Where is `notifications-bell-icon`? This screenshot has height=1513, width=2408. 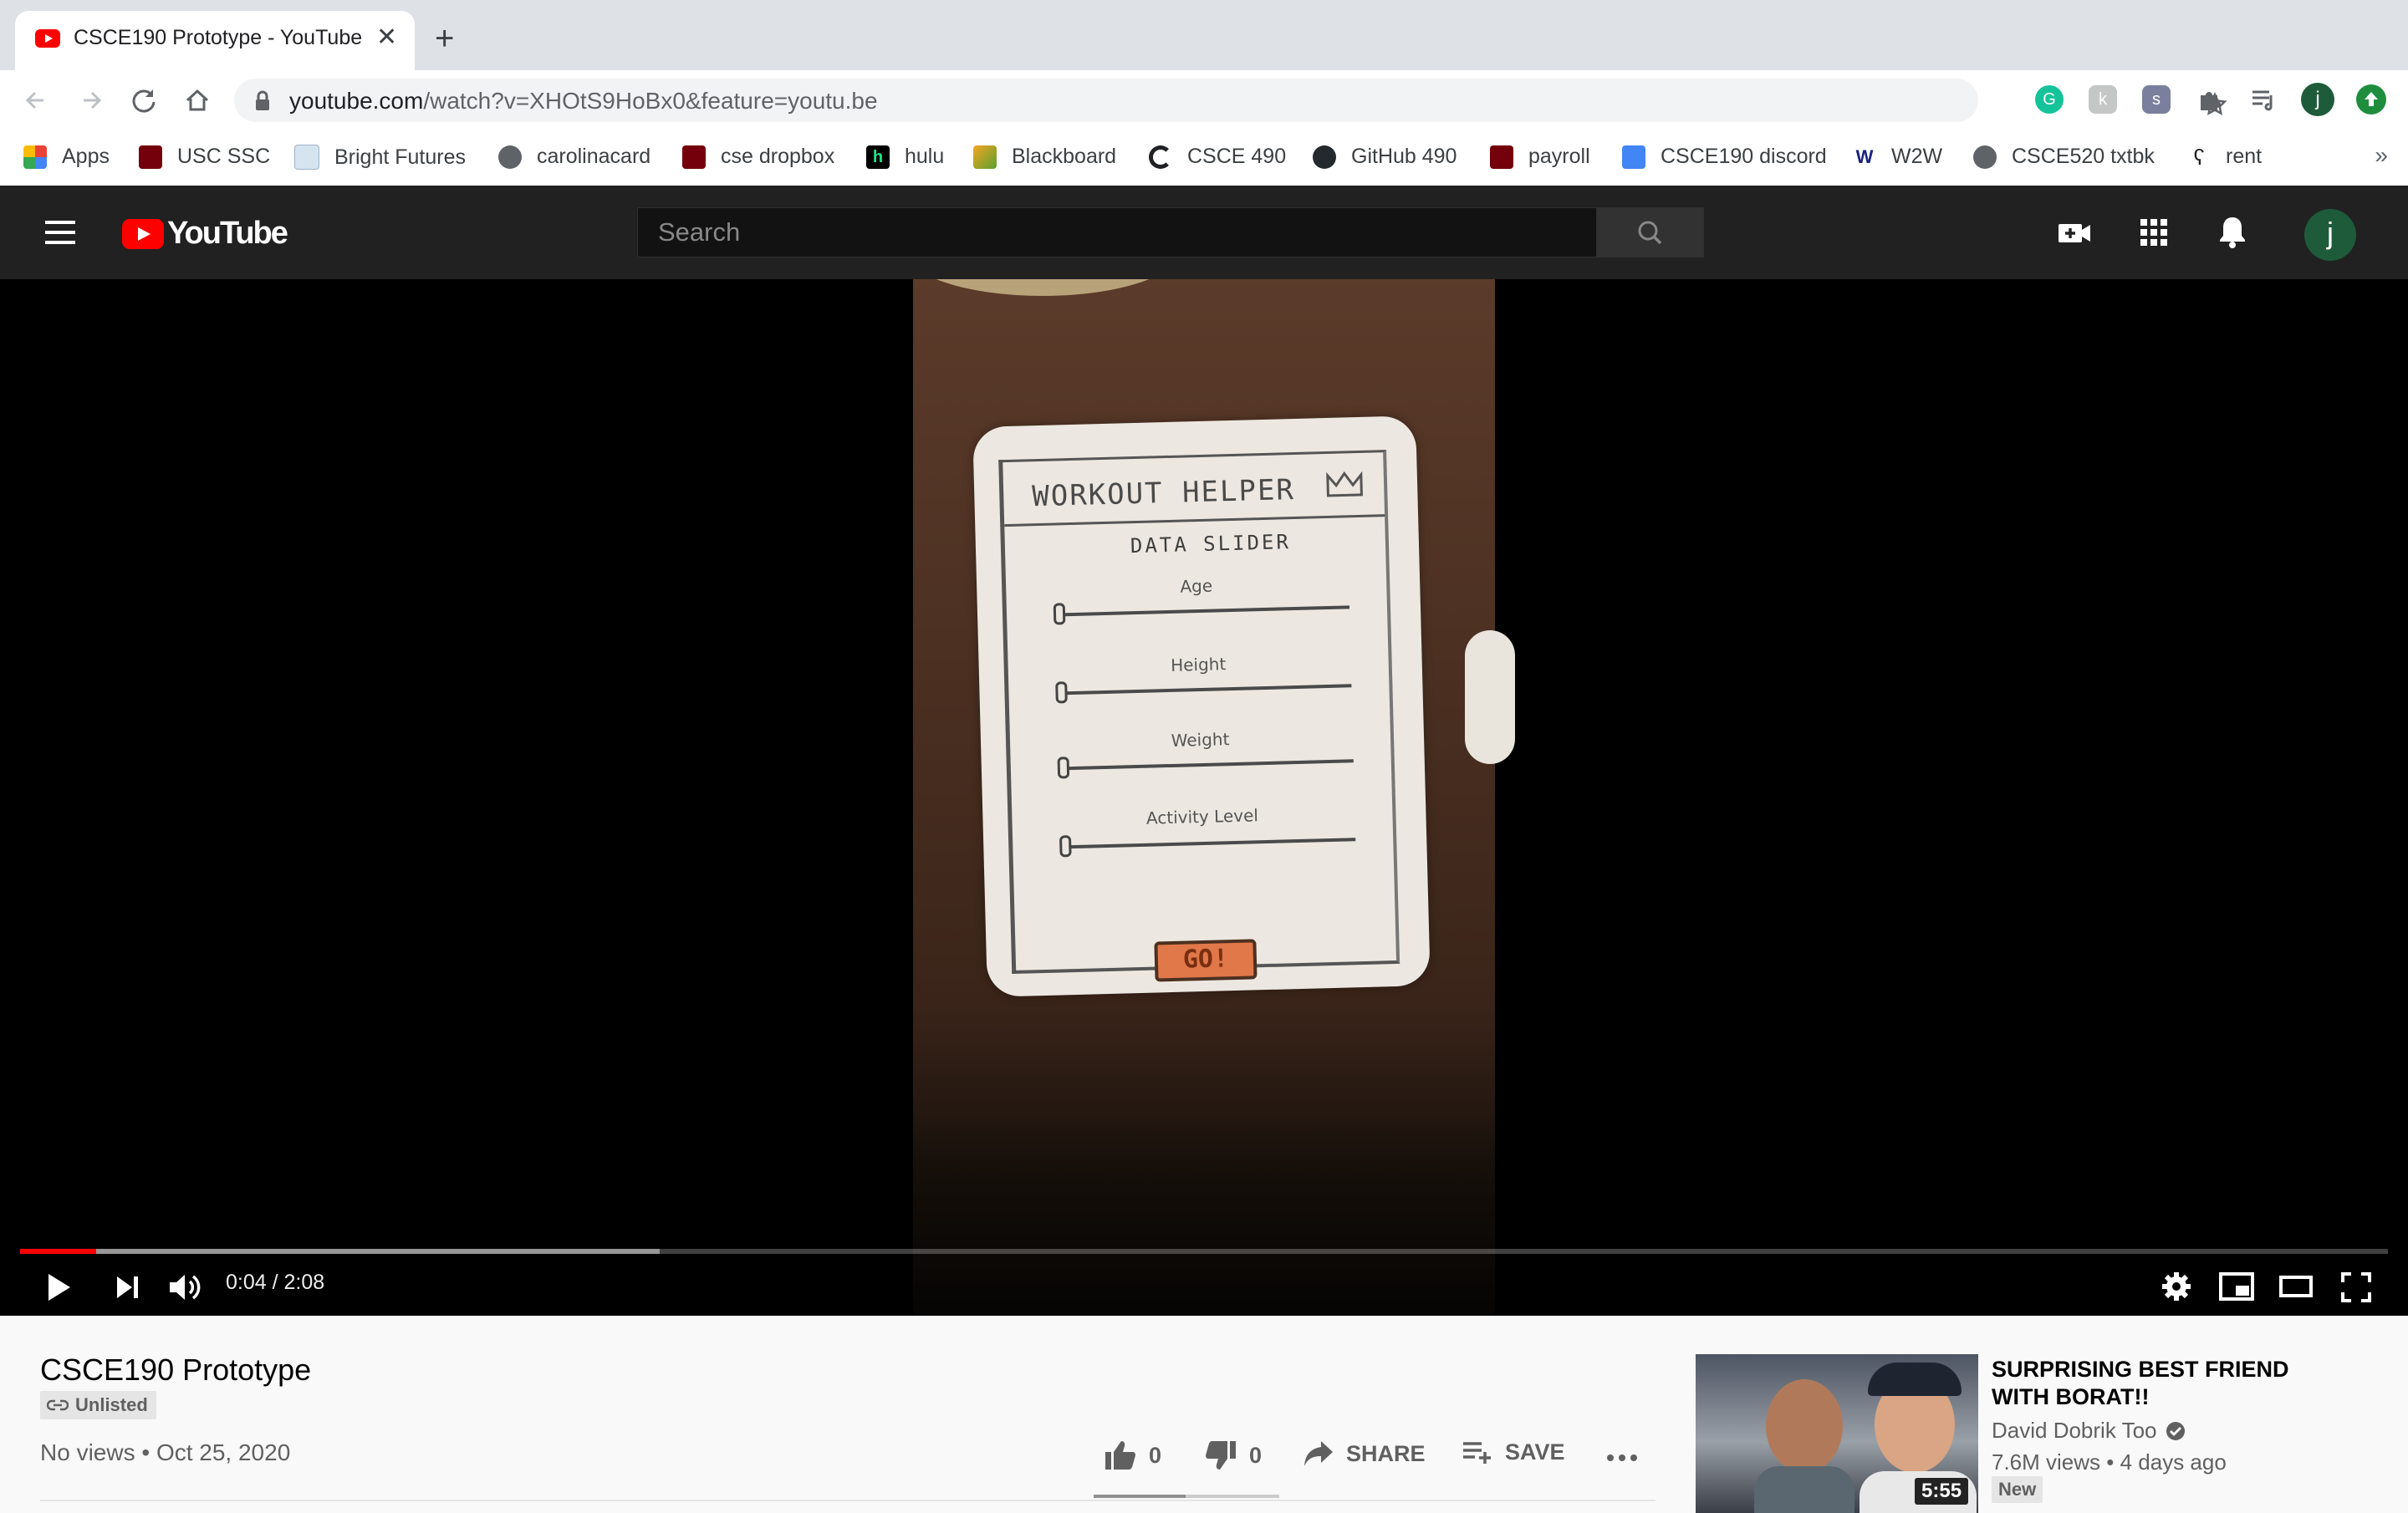
notifications-bell-icon is located at coordinates (2232, 231).